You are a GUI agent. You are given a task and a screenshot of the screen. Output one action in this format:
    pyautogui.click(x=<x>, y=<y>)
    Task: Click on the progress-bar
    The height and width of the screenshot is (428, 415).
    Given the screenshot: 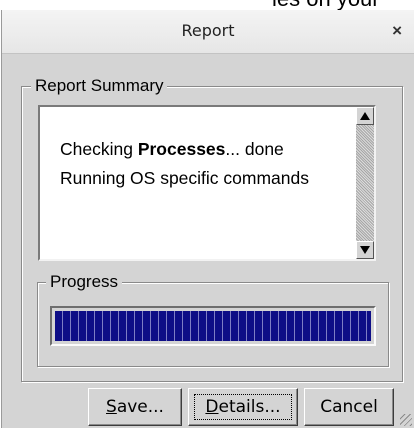 What is the action you would take?
    pyautogui.click(x=213, y=326)
    